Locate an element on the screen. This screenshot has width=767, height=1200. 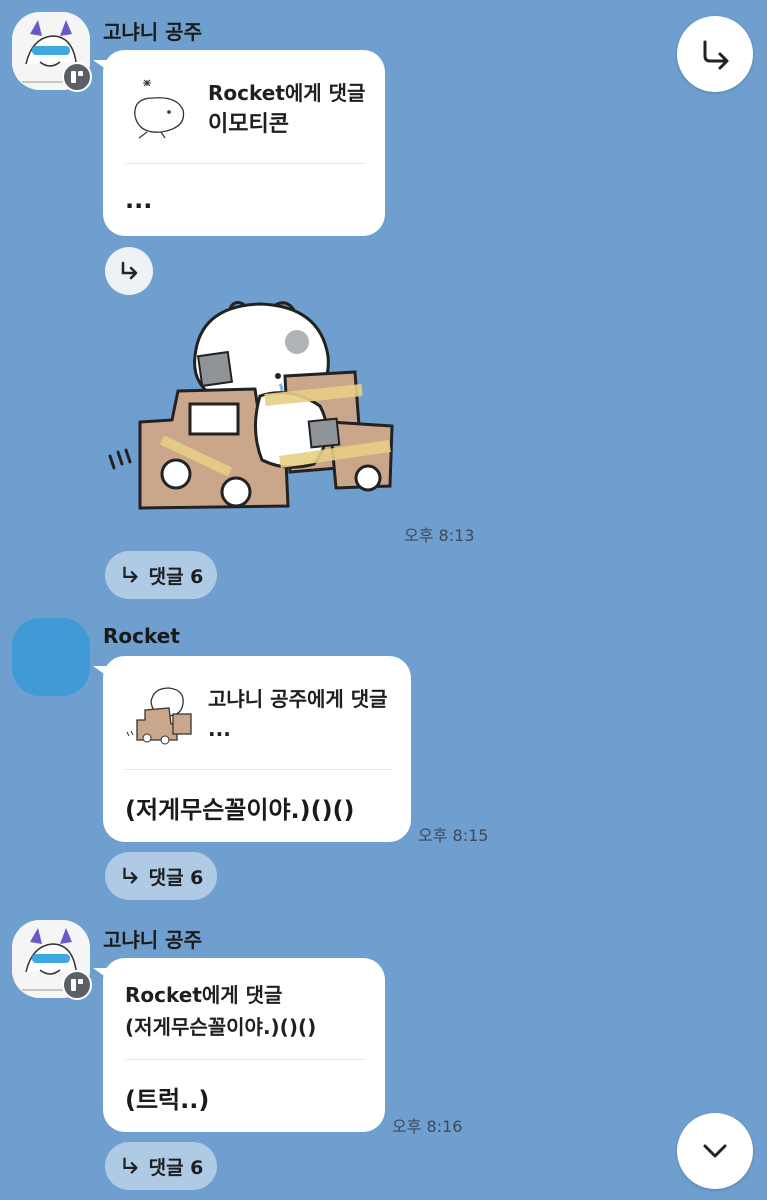
message-bubble: 고냐니 공주에게 댓글 ... (저게무슨꼴이야.)()() is located at coordinates (252, 749).